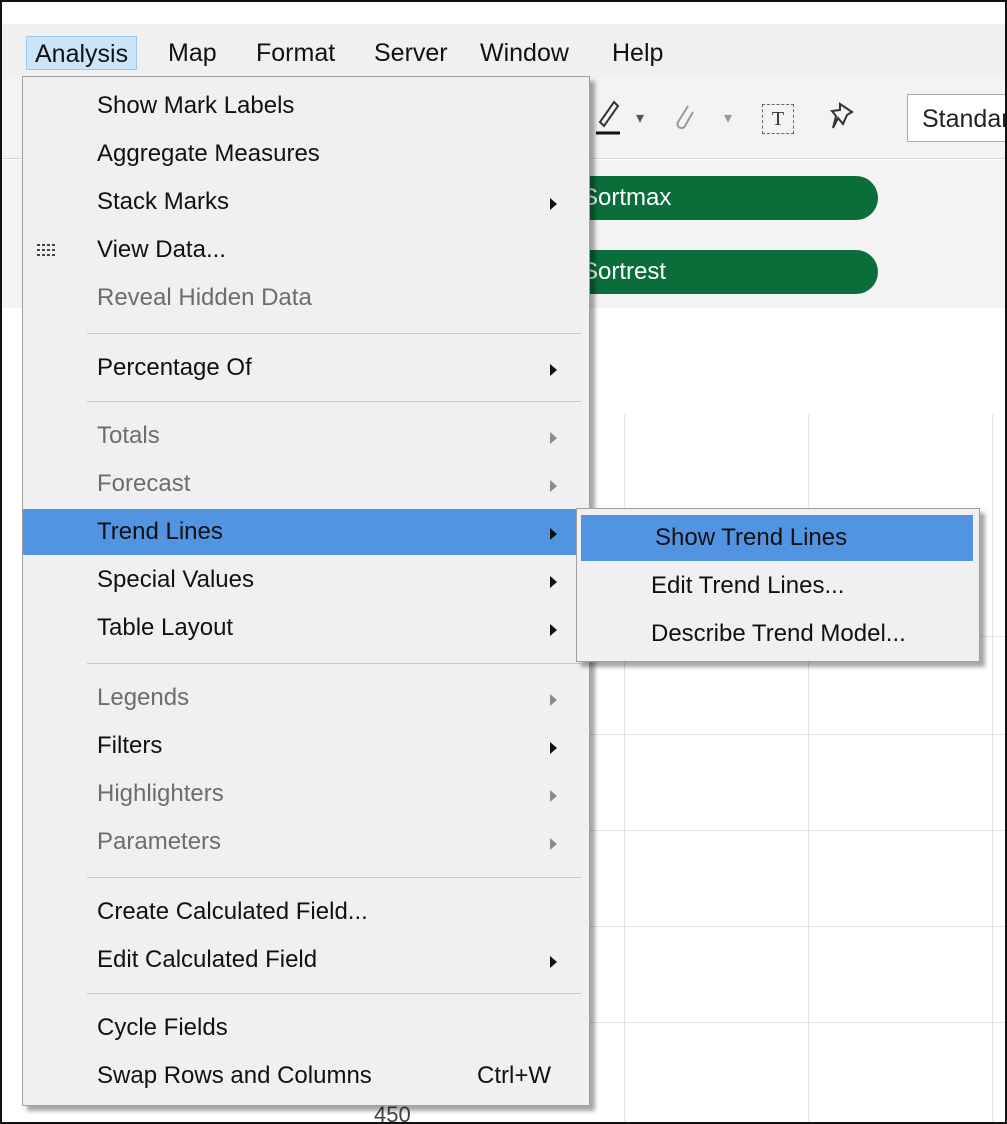 The image size is (1007, 1124). Describe the element at coordinates (956, 118) in the screenshot. I see `fit-dropdown: Standard` at that location.